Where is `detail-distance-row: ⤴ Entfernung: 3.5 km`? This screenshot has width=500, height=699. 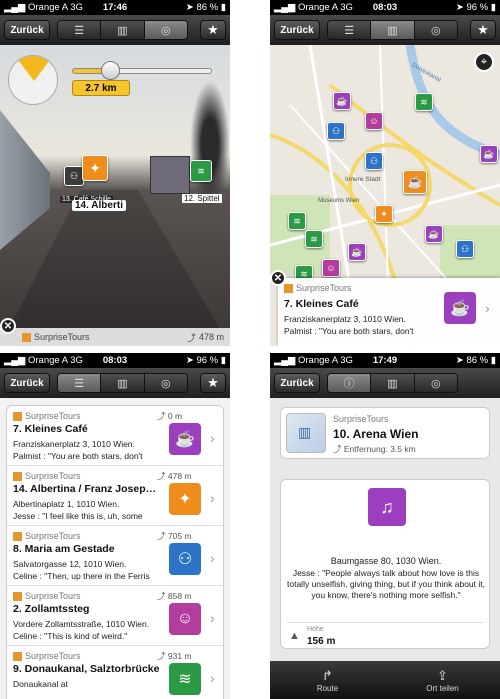 detail-distance-row: ⤴ Entfernung: 3.5 km is located at coordinates (374, 449).